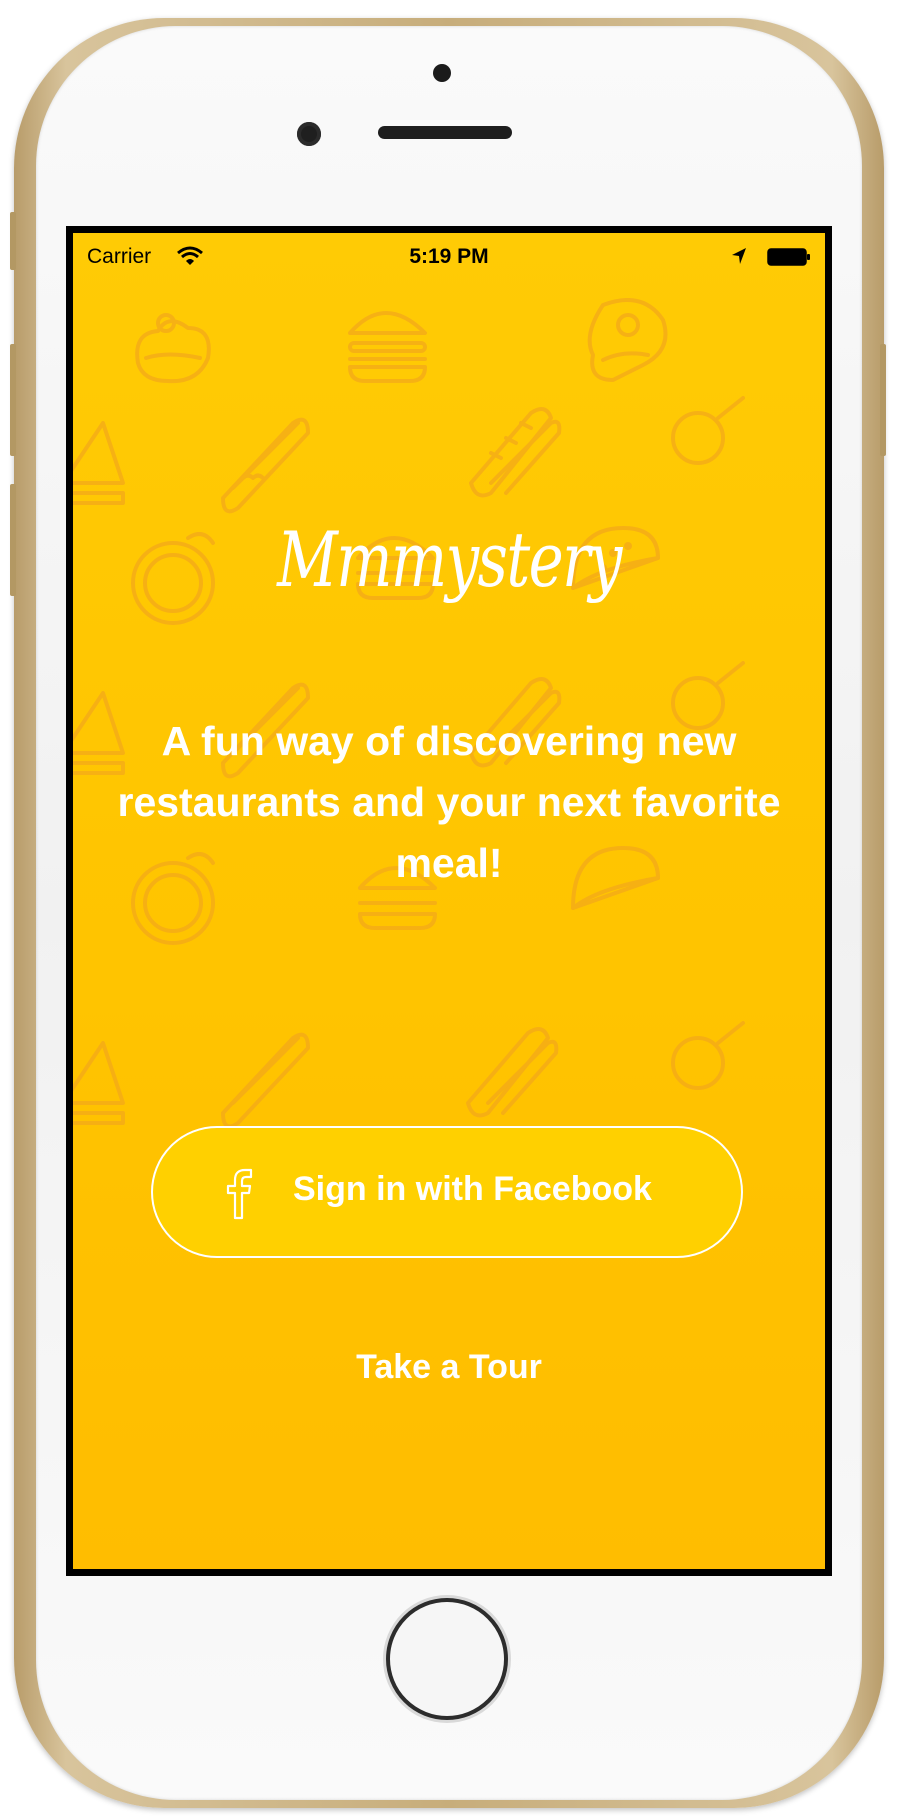 Image resolution: width=910 pixels, height=1818 pixels. Describe the element at coordinates (442, 73) in the screenshot. I see `proximity-sensor` at that location.